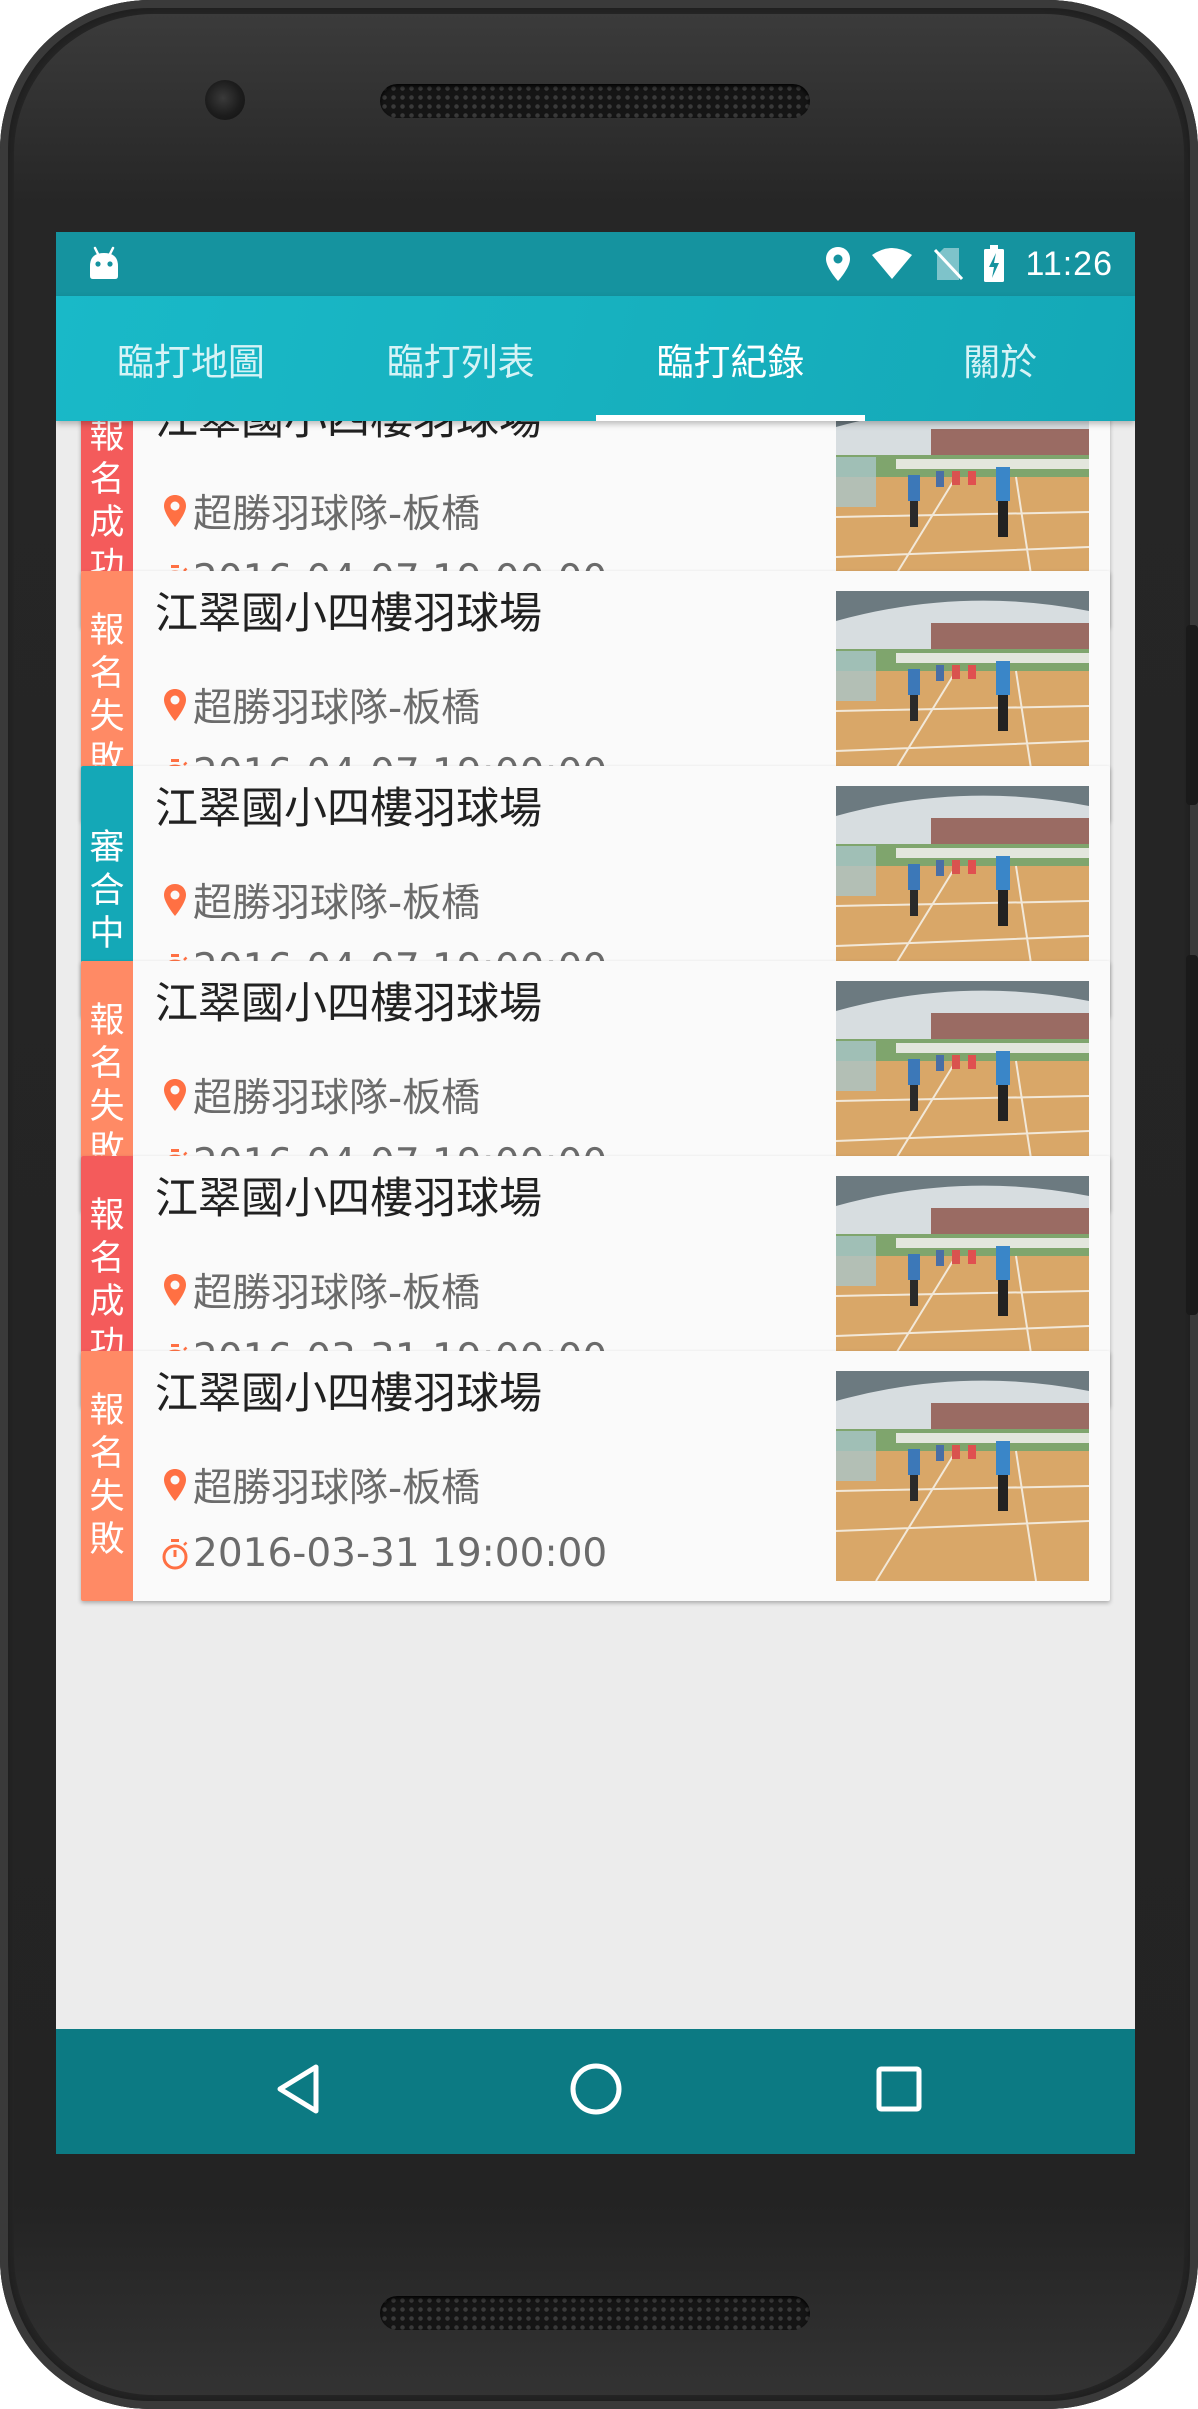 The image size is (1198, 2409). I want to click on tab-list: 臨打列表, so click(461, 358).